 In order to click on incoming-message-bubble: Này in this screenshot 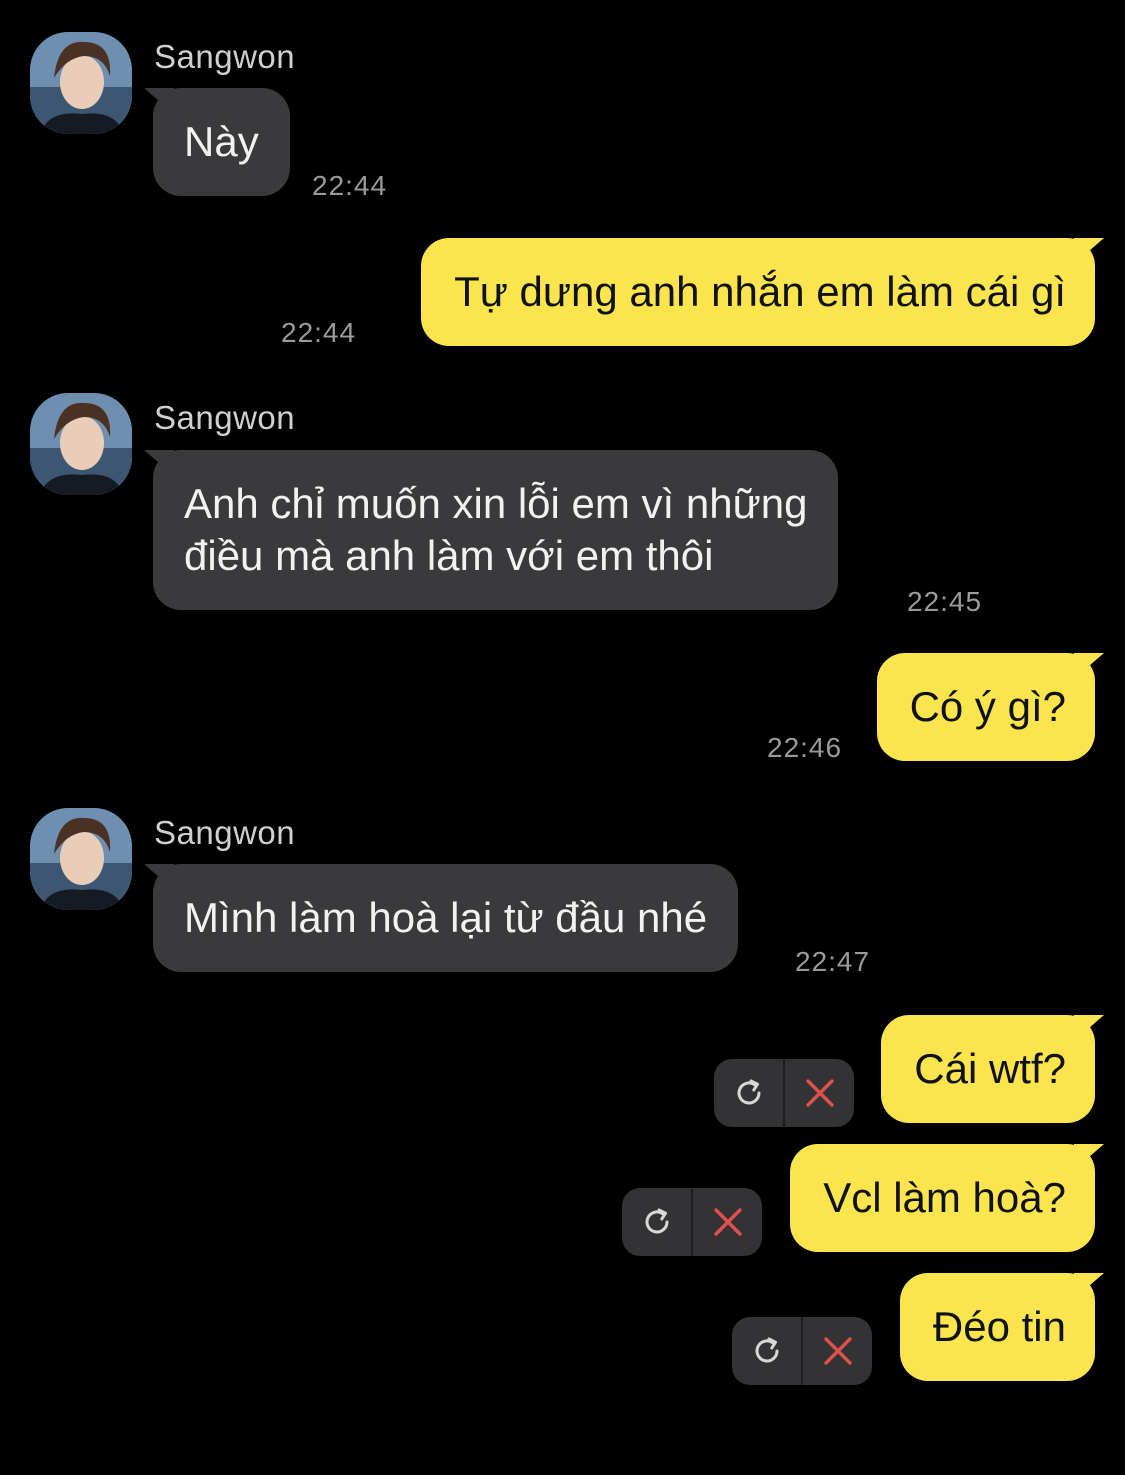, I will do `click(221, 142)`.